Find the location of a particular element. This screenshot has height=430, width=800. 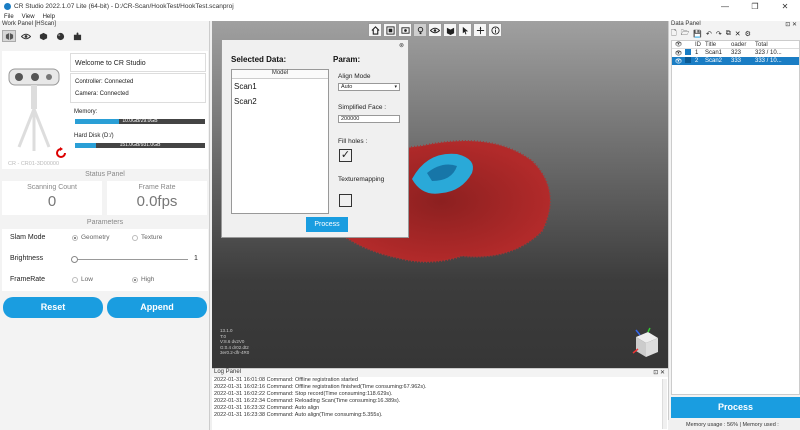

undo-icon: ↶ is located at coordinates (709, 34).